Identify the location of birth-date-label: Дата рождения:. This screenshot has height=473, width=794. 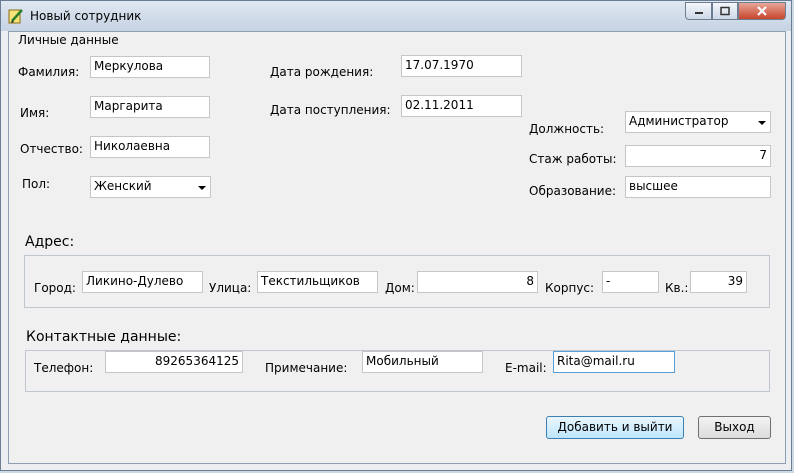
(322, 72).